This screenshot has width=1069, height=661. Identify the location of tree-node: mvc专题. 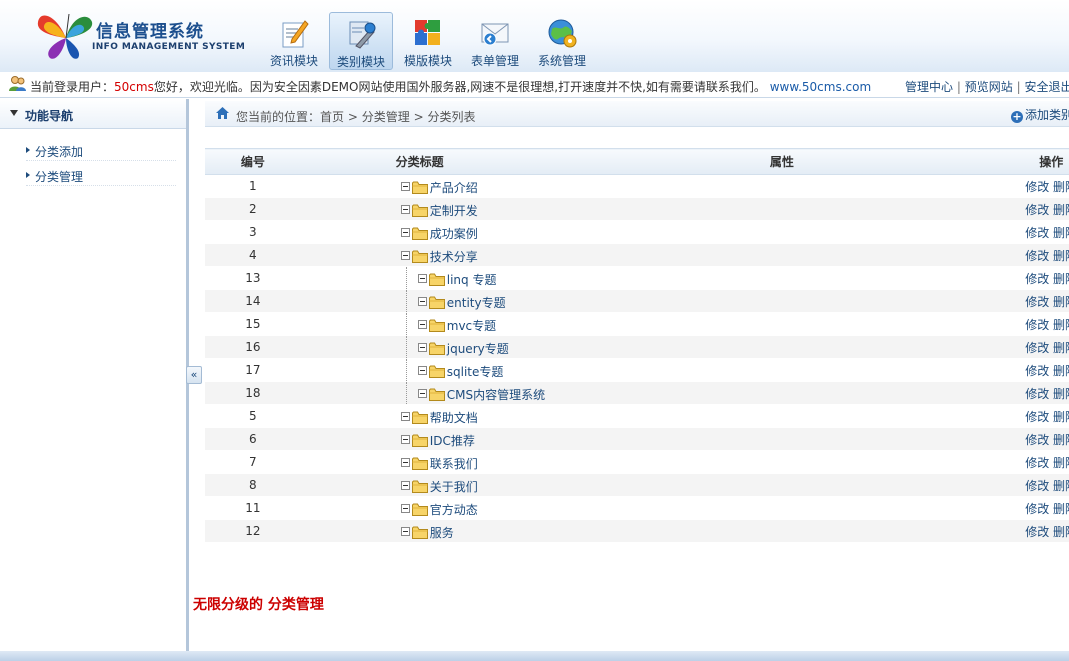
(456, 325).